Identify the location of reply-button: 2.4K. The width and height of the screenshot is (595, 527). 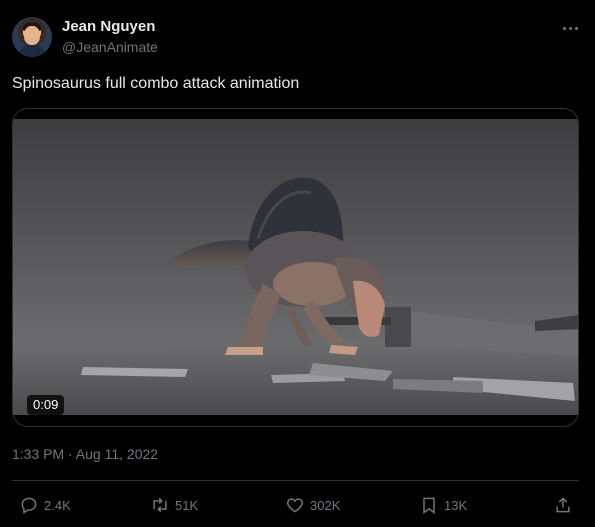
(45, 505).